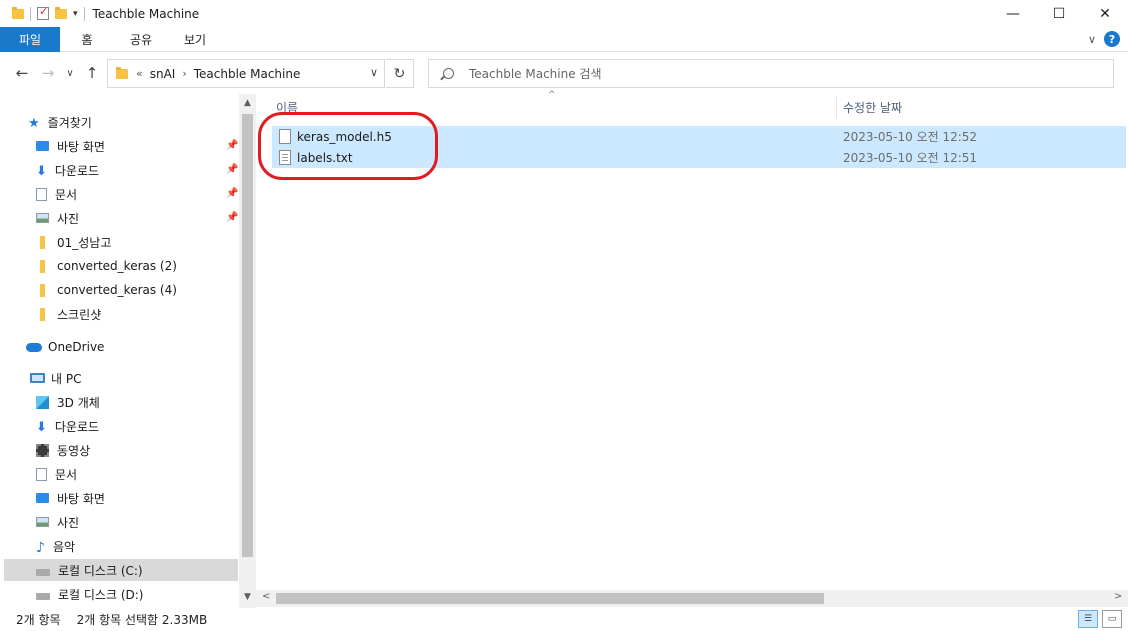 The height and width of the screenshot is (631, 1128). What do you see at coordinates (30, 39) in the screenshot?
I see `tab-file: 파일` at bounding box center [30, 39].